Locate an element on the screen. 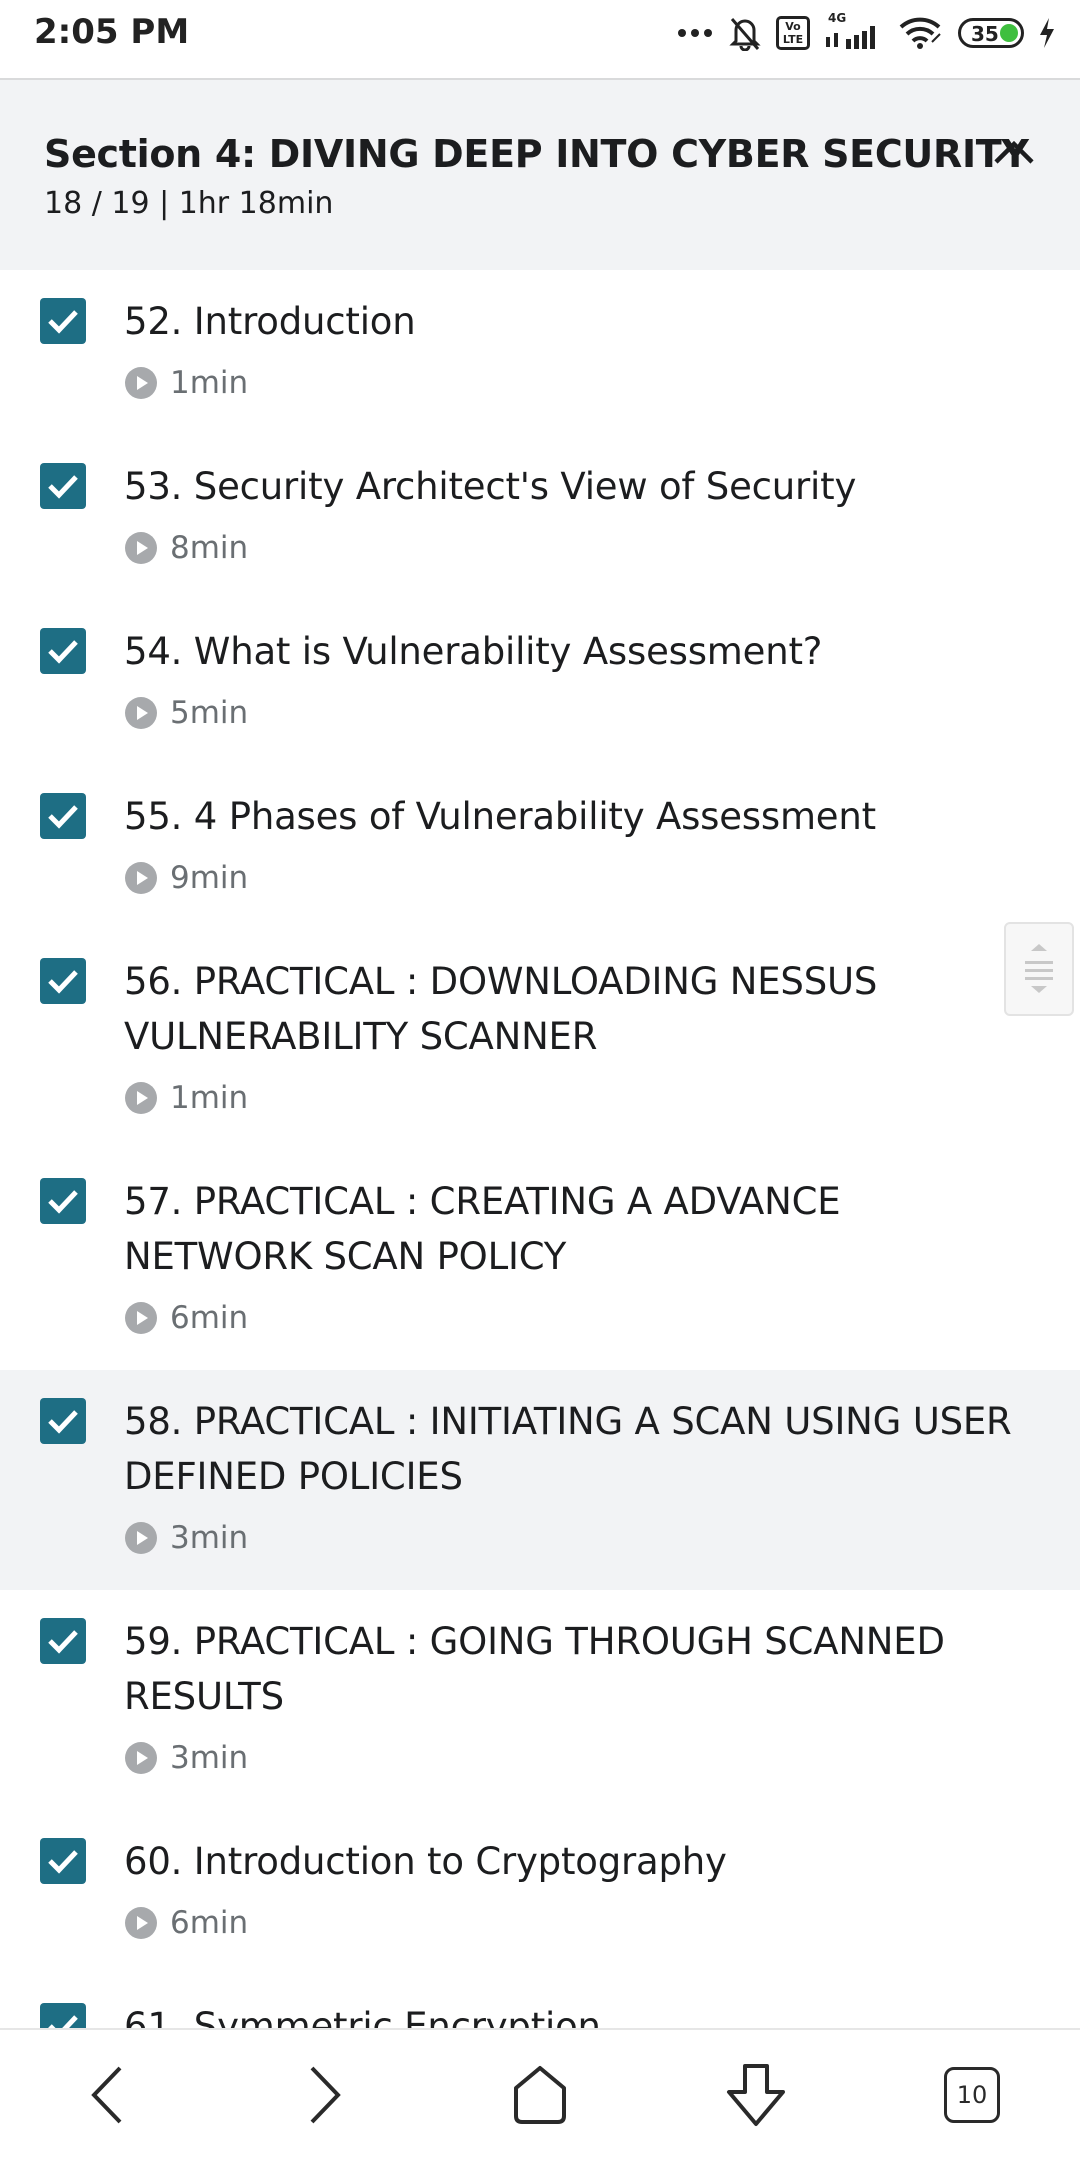 Image resolution: width=1080 pixels, height=2160 pixels. drag-handle-icon is located at coordinates (1039, 968).